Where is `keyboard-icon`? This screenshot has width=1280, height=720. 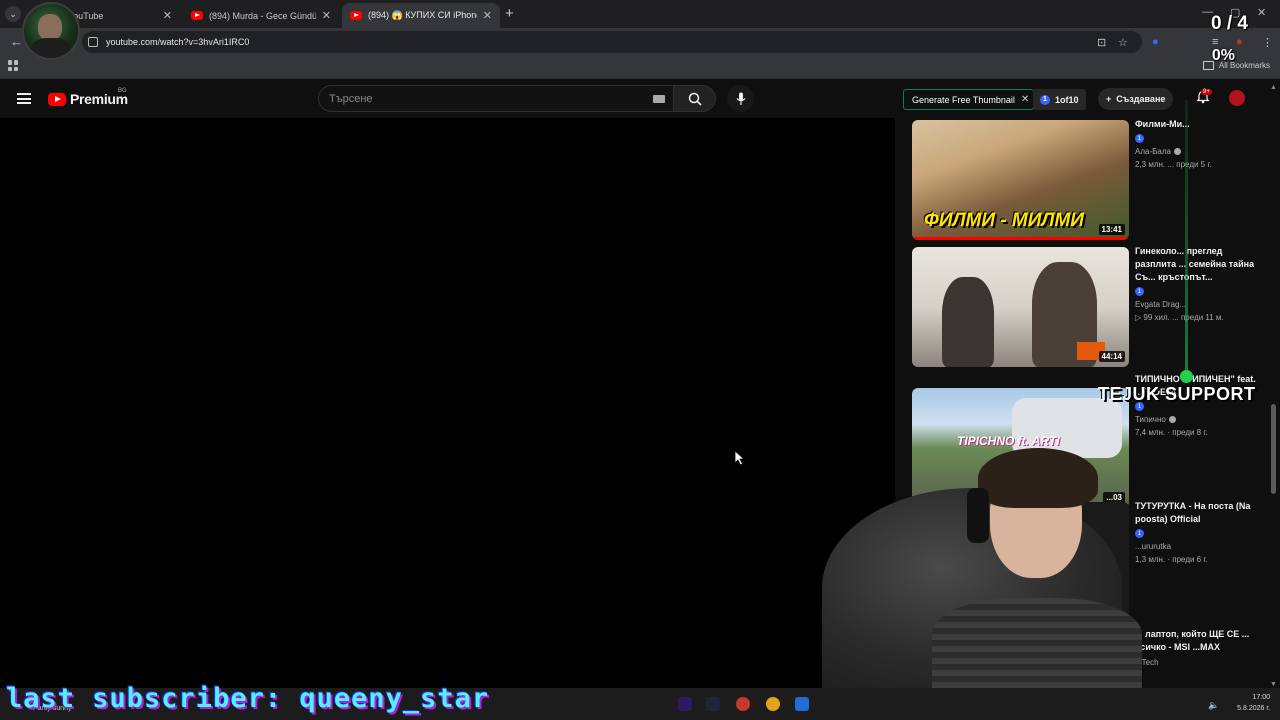 keyboard-icon is located at coordinates (659, 98).